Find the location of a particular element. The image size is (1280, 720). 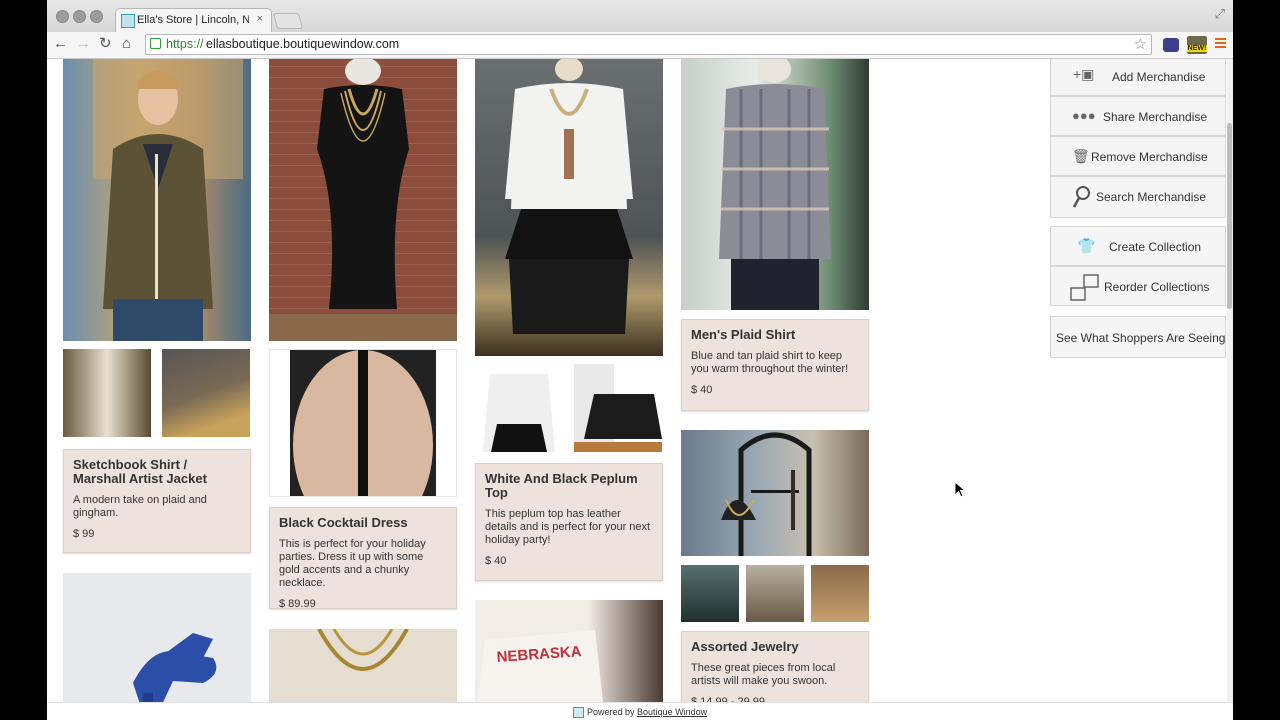

boutique-window-logo-icon is located at coordinates (578, 712).